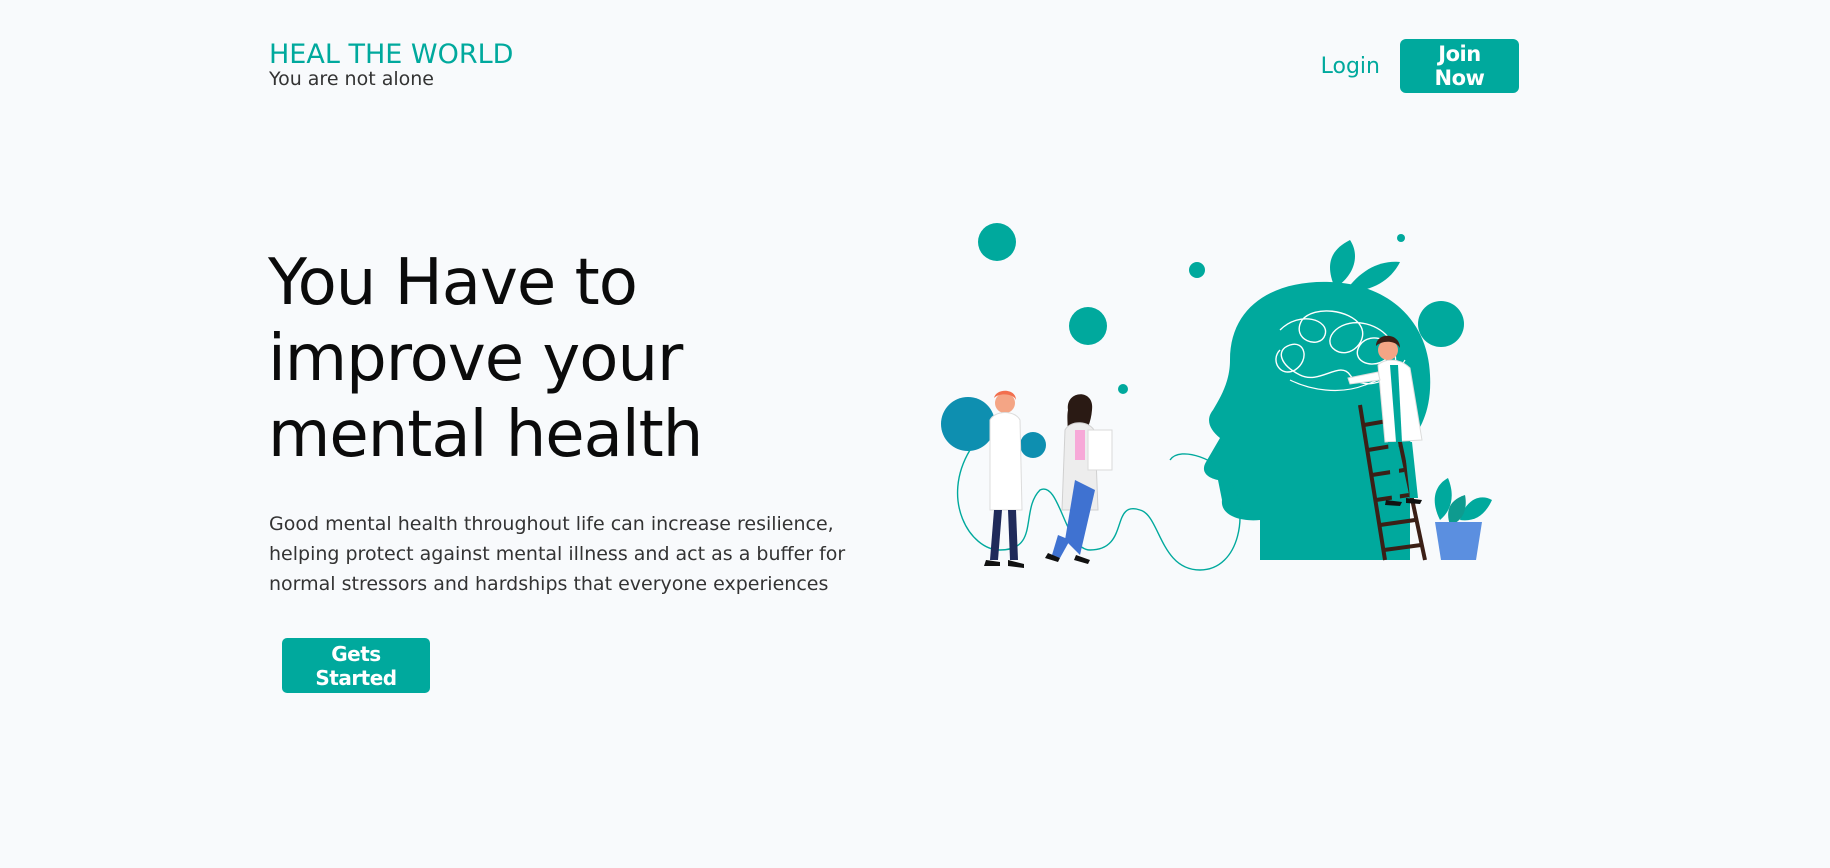  What do you see at coordinates (485, 359) in the screenshot?
I see `hero-title: You Have to improve your mental health` at bounding box center [485, 359].